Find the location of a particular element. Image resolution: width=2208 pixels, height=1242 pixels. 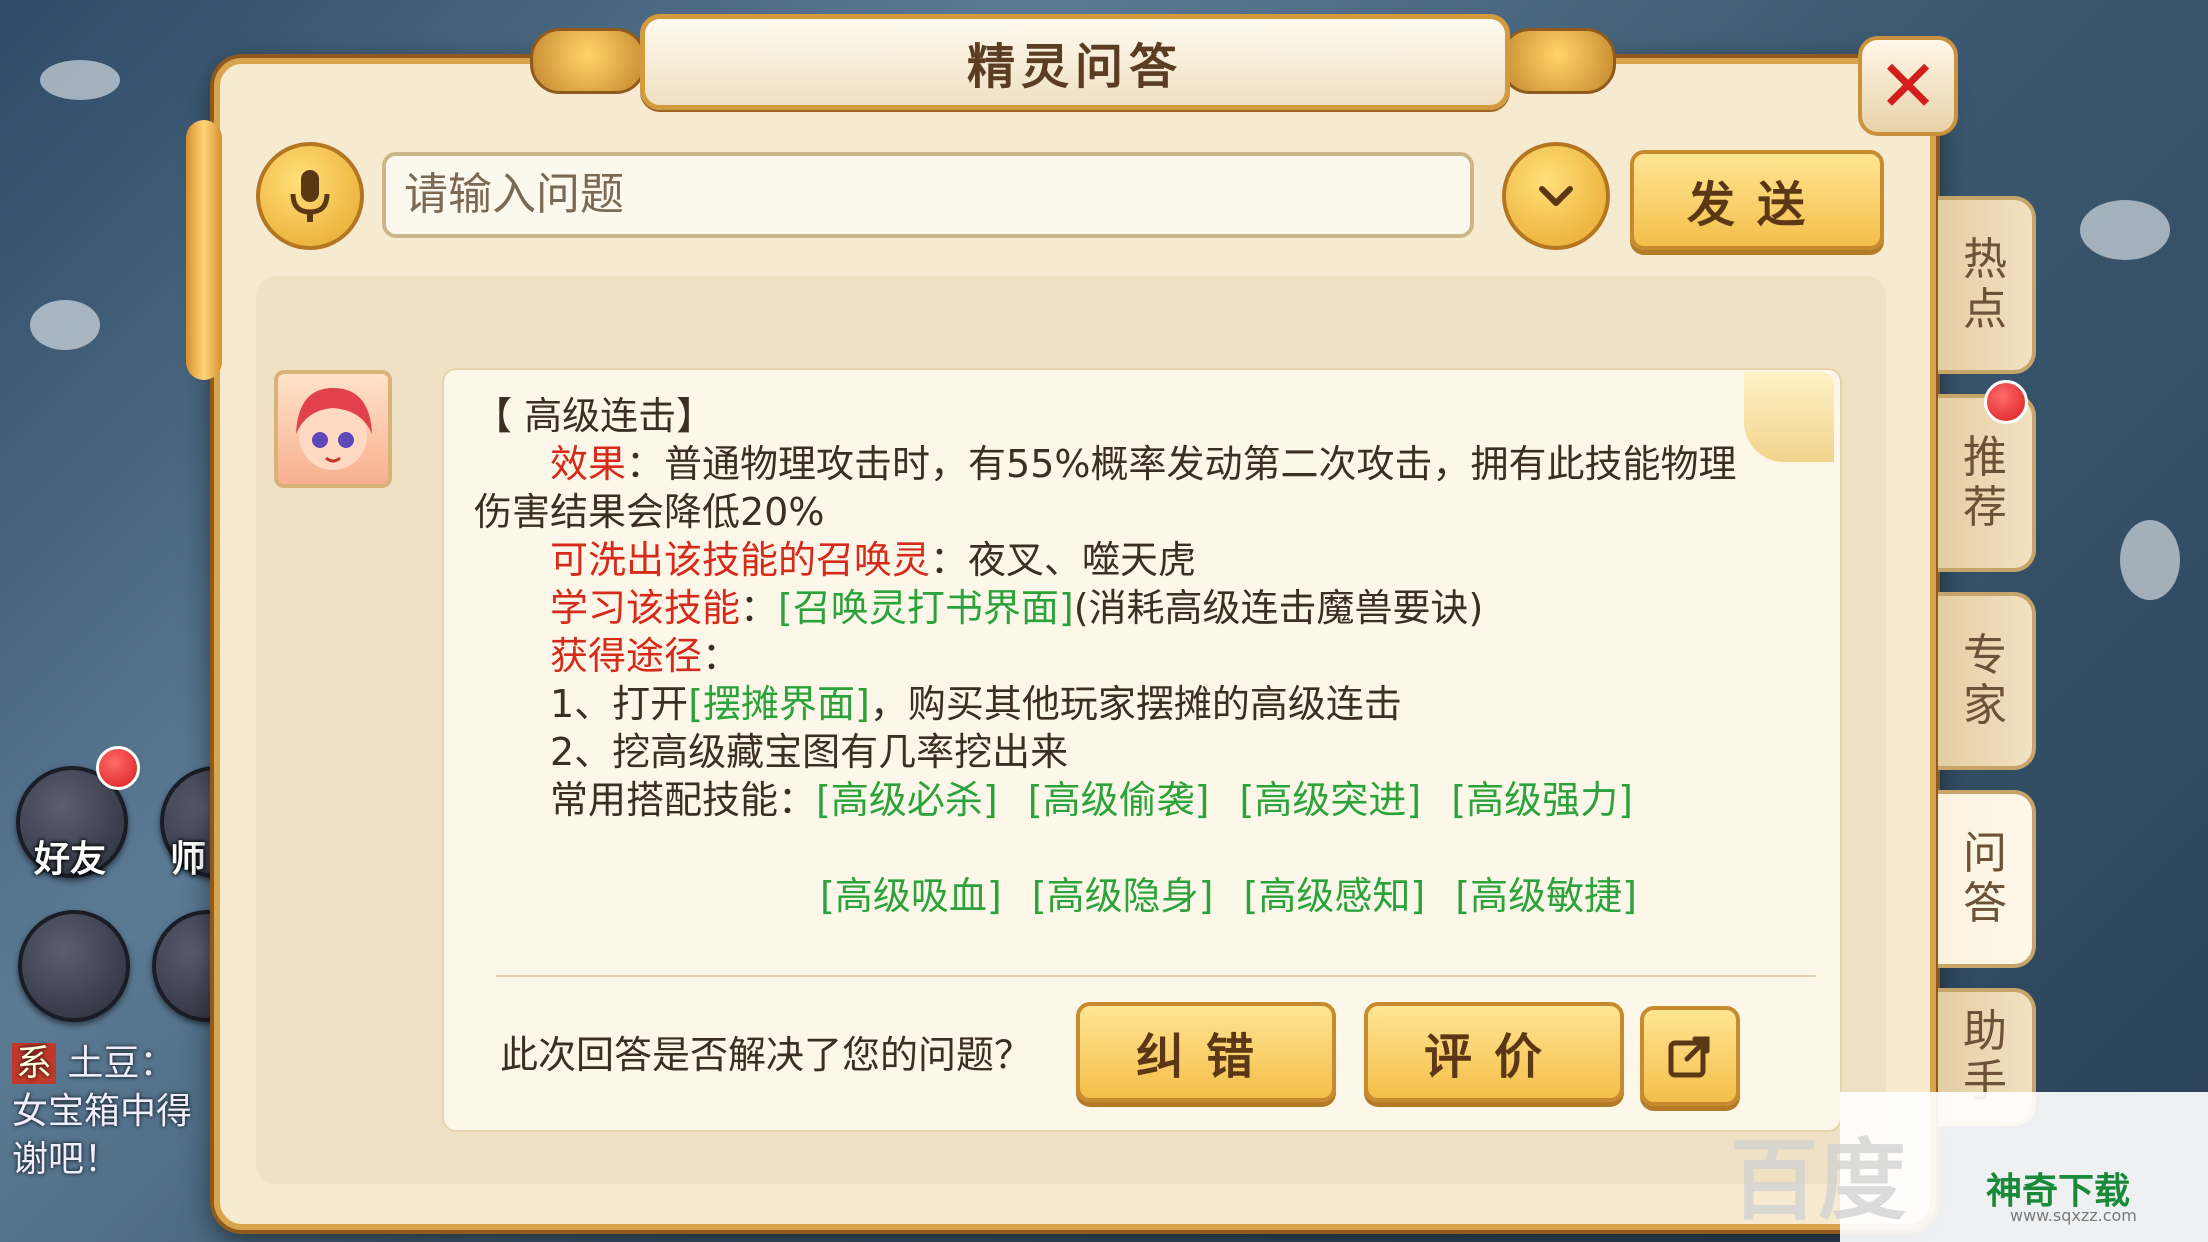

tassel-ornament is located at coordinates (204, 250).